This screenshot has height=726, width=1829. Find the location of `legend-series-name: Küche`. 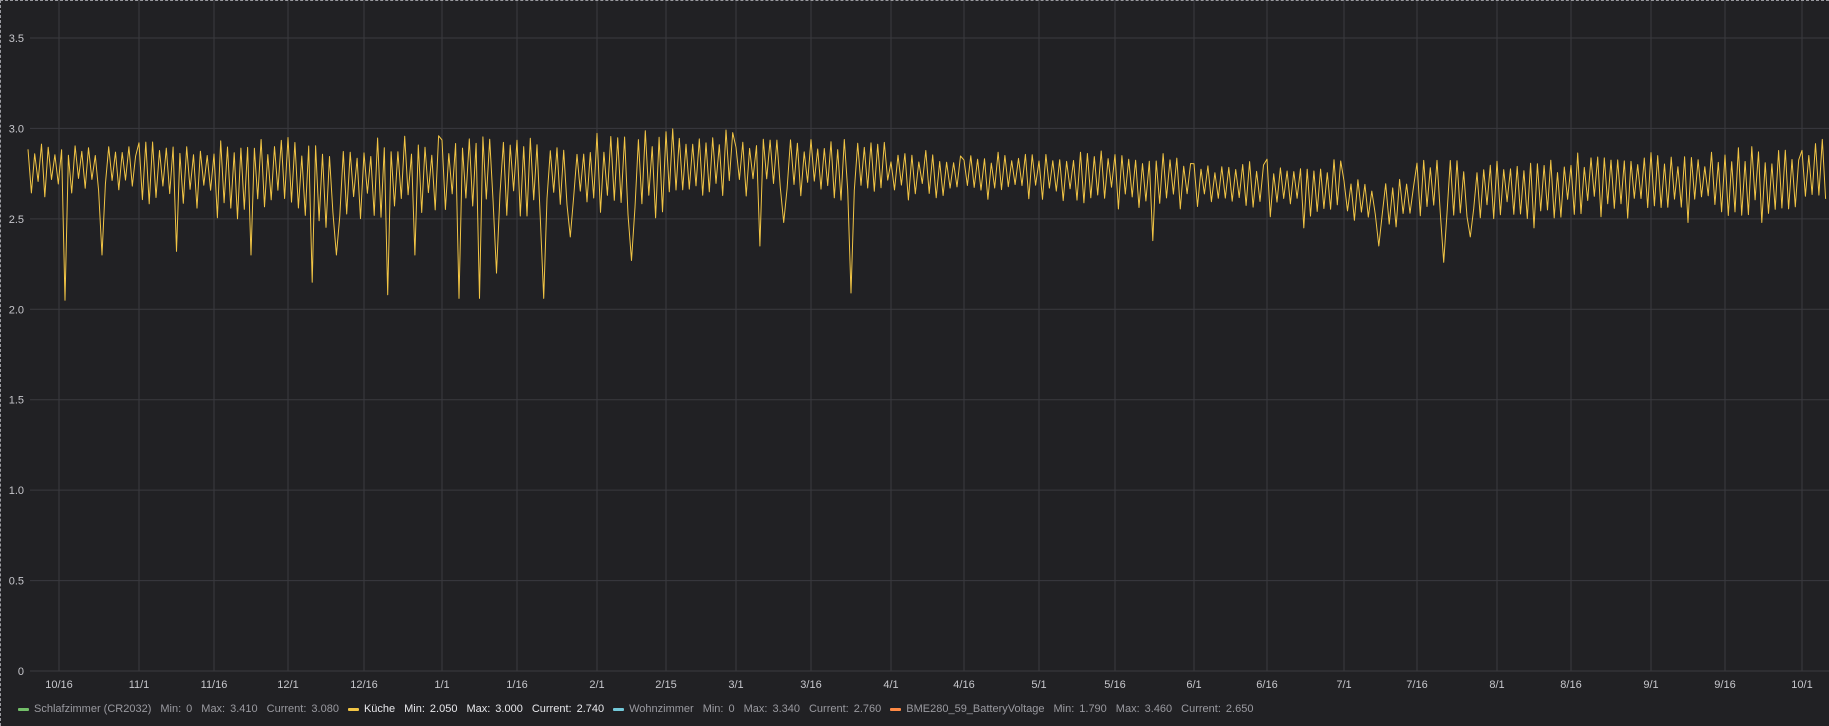

legend-series-name: Küche is located at coordinates (379, 709).